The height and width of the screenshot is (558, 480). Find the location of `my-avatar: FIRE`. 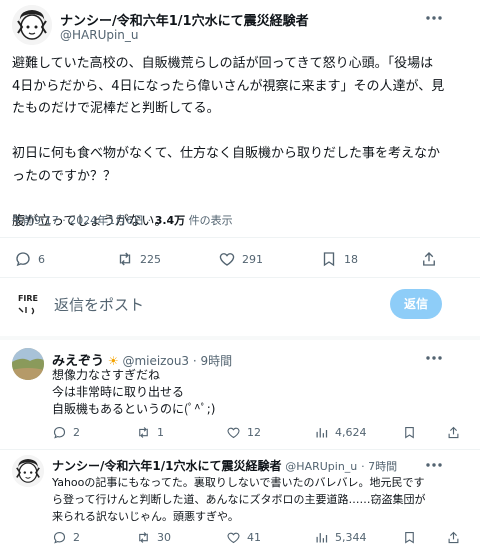

my-avatar: FIRE is located at coordinates (28, 304).